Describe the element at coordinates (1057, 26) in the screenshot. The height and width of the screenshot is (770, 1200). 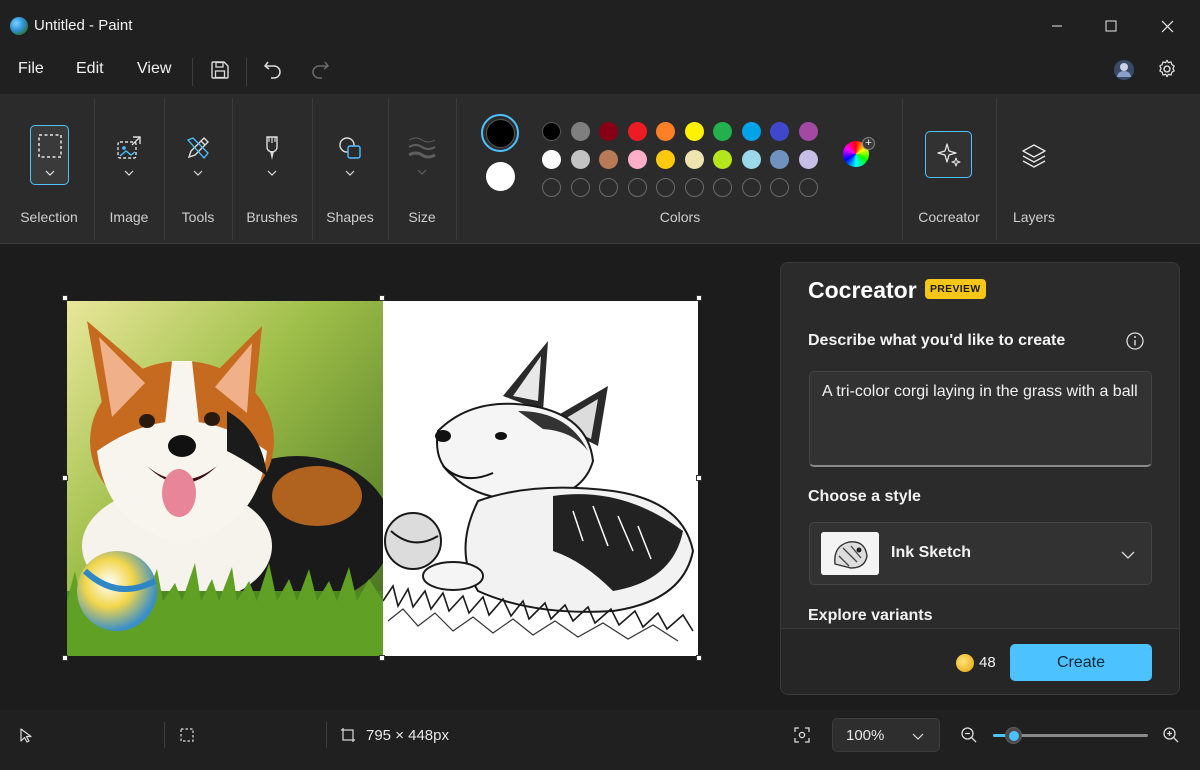
I see `minimize-button` at that location.